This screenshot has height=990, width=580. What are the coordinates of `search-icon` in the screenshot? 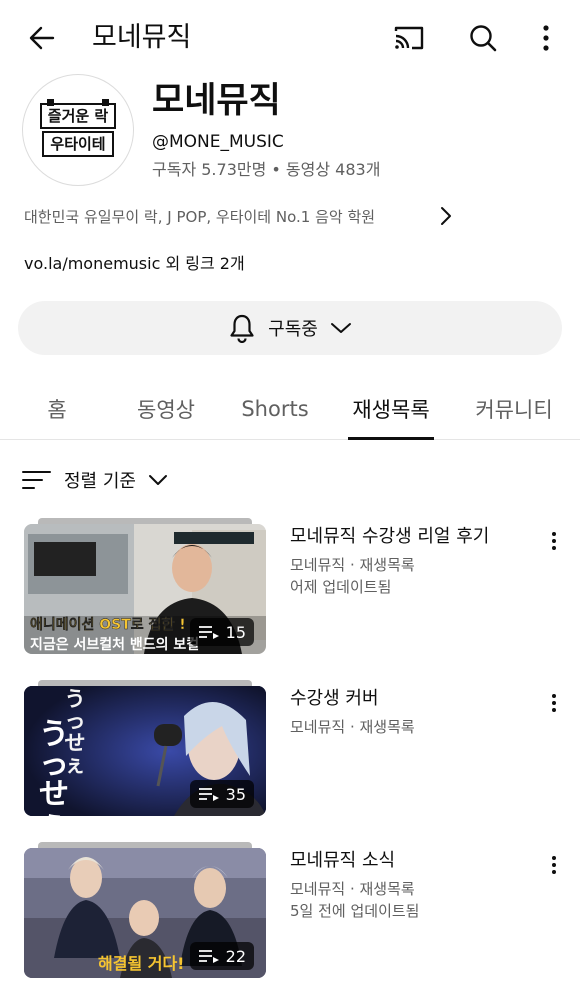 It's located at (483, 38).